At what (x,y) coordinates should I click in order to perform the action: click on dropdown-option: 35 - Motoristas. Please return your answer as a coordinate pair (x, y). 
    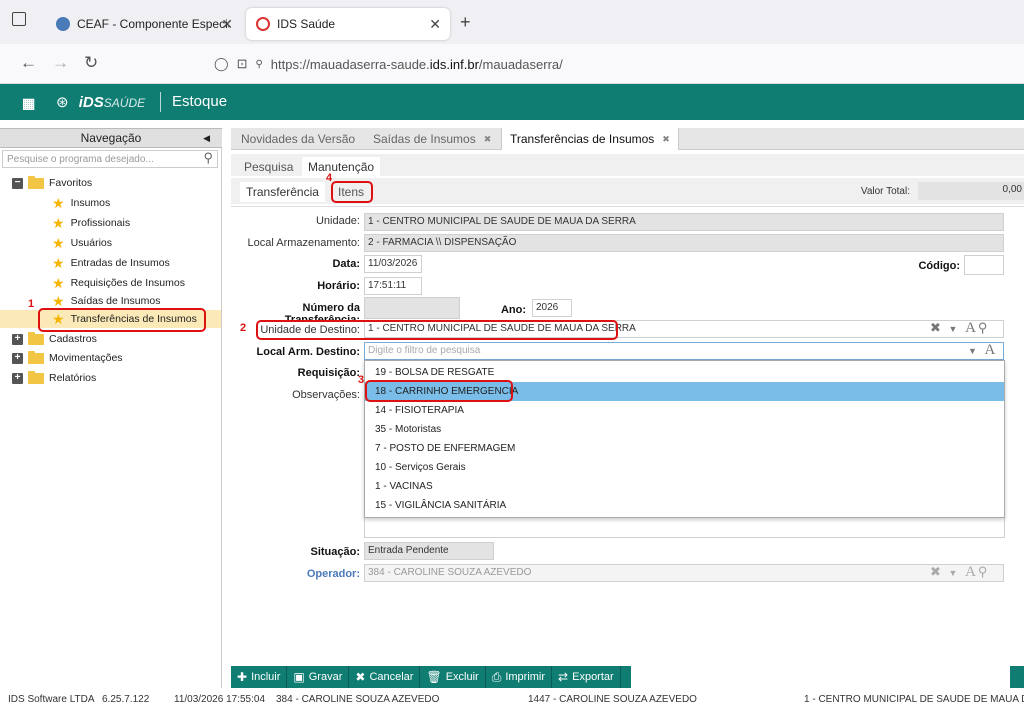
    Looking at the image, I should click on (684, 429).